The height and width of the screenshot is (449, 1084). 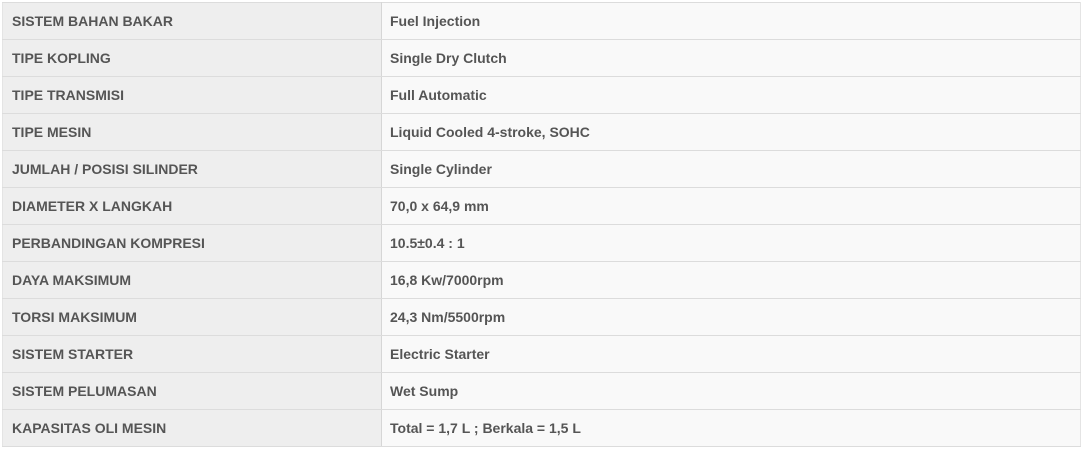 What do you see at coordinates (731, 391) in the screenshot?
I see `spec-value: Wet Sump` at bounding box center [731, 391].